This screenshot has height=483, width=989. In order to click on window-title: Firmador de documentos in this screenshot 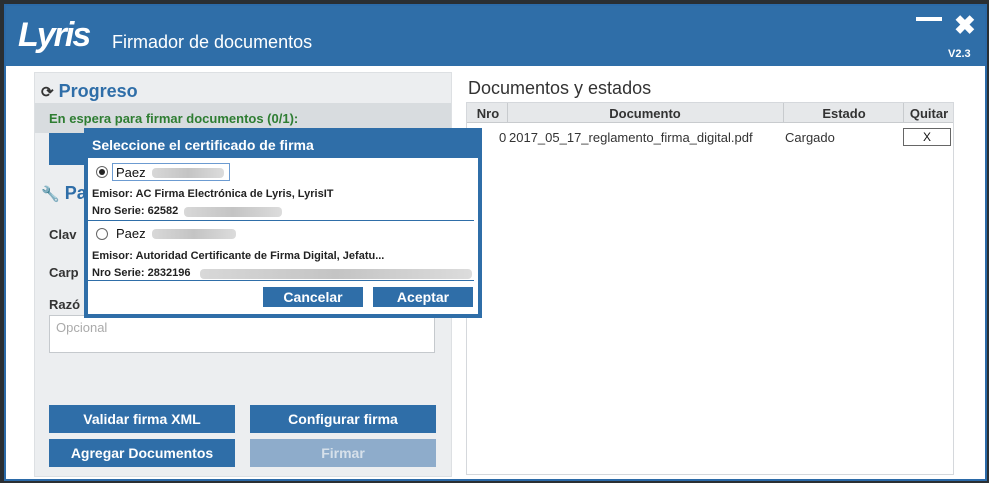, I will do `click(212, 42)`.